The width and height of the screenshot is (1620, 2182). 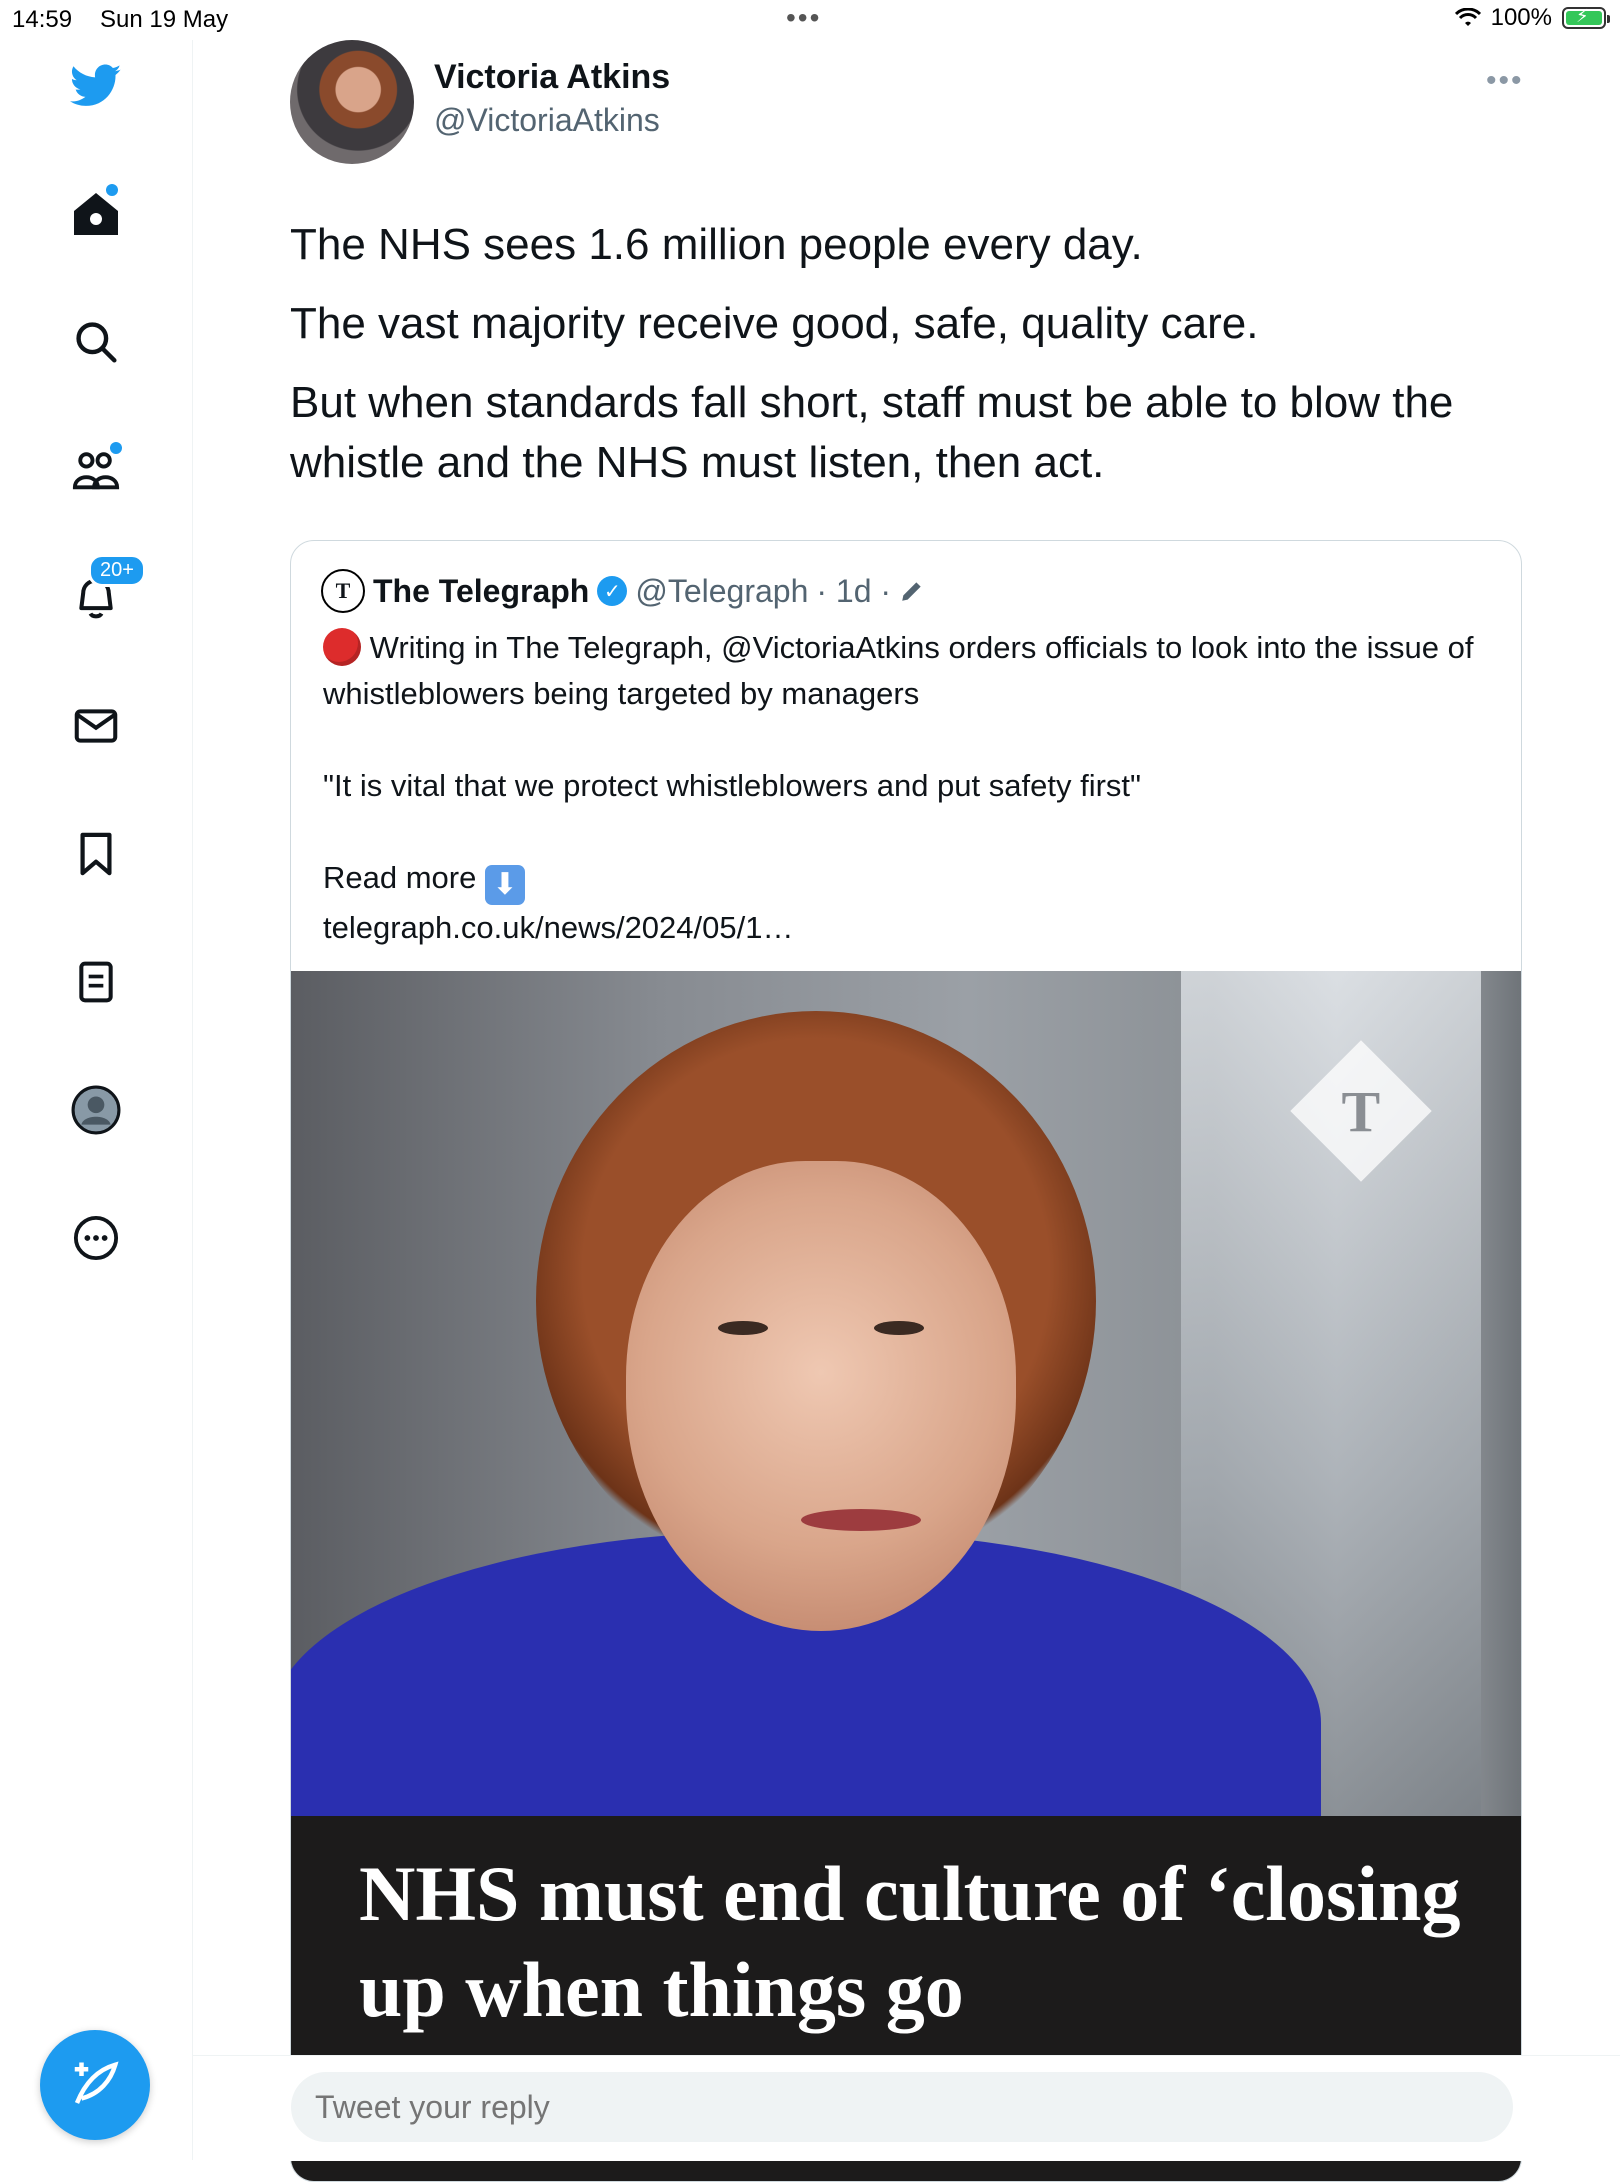 What do you see at coordinates (1586, 17) in the screenshot?
I see `battery-icon: ⚡` at bounding box center [1586, 17].